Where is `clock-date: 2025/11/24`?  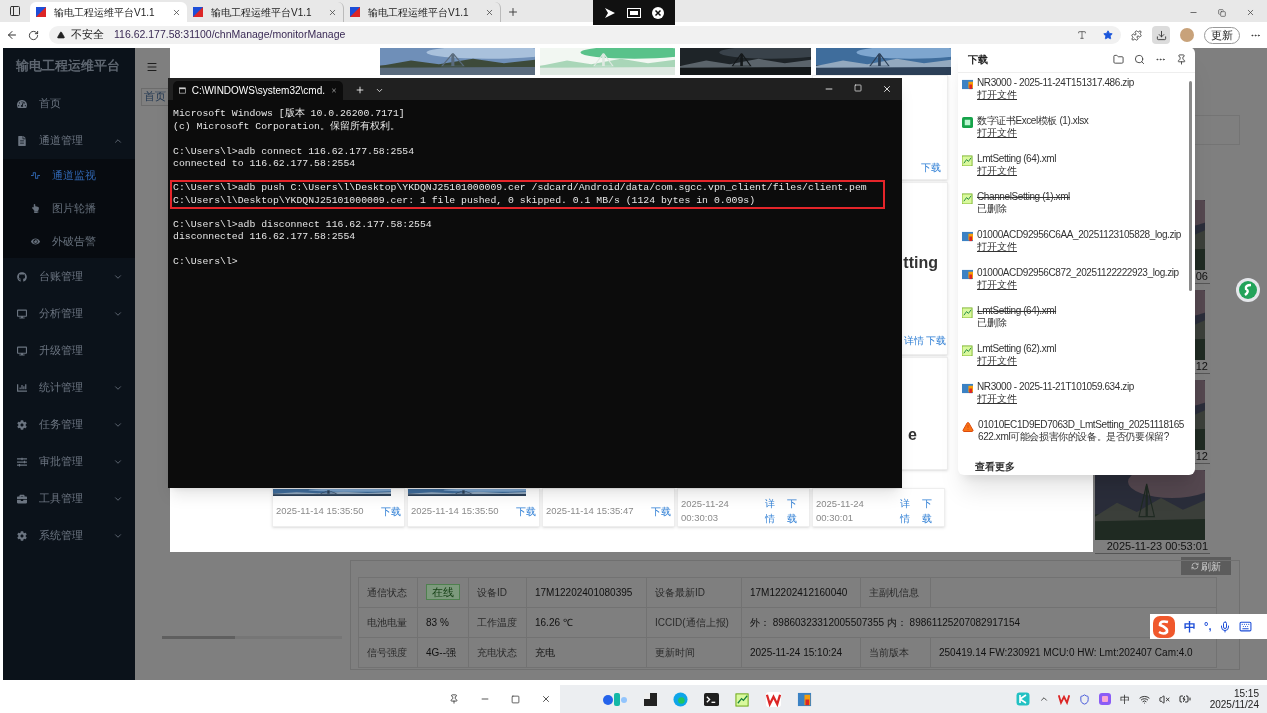 clock-date: 2025/11/24 is located at coordinates (1234, 704).